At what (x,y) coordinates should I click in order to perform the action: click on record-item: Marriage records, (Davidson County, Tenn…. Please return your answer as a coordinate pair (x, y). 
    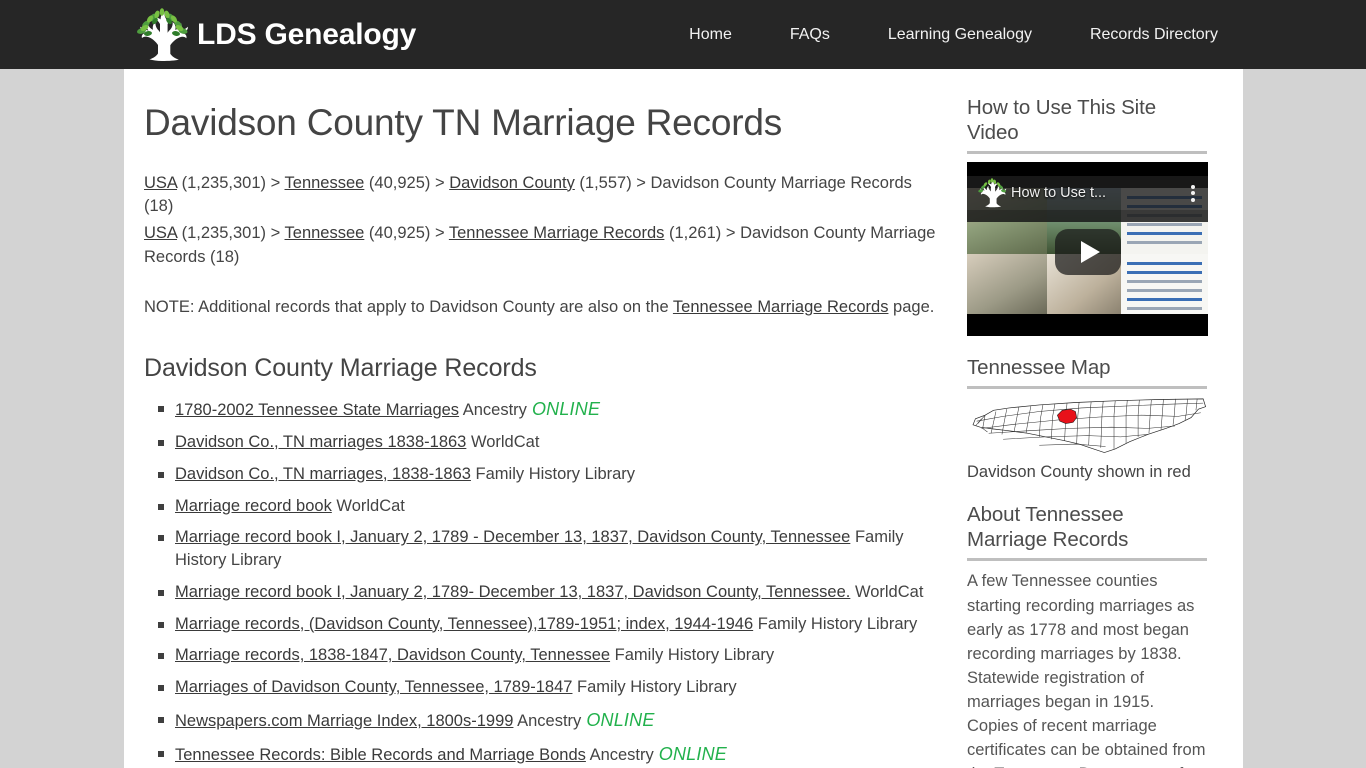
    Looking at the image, I should click on (554, 624).